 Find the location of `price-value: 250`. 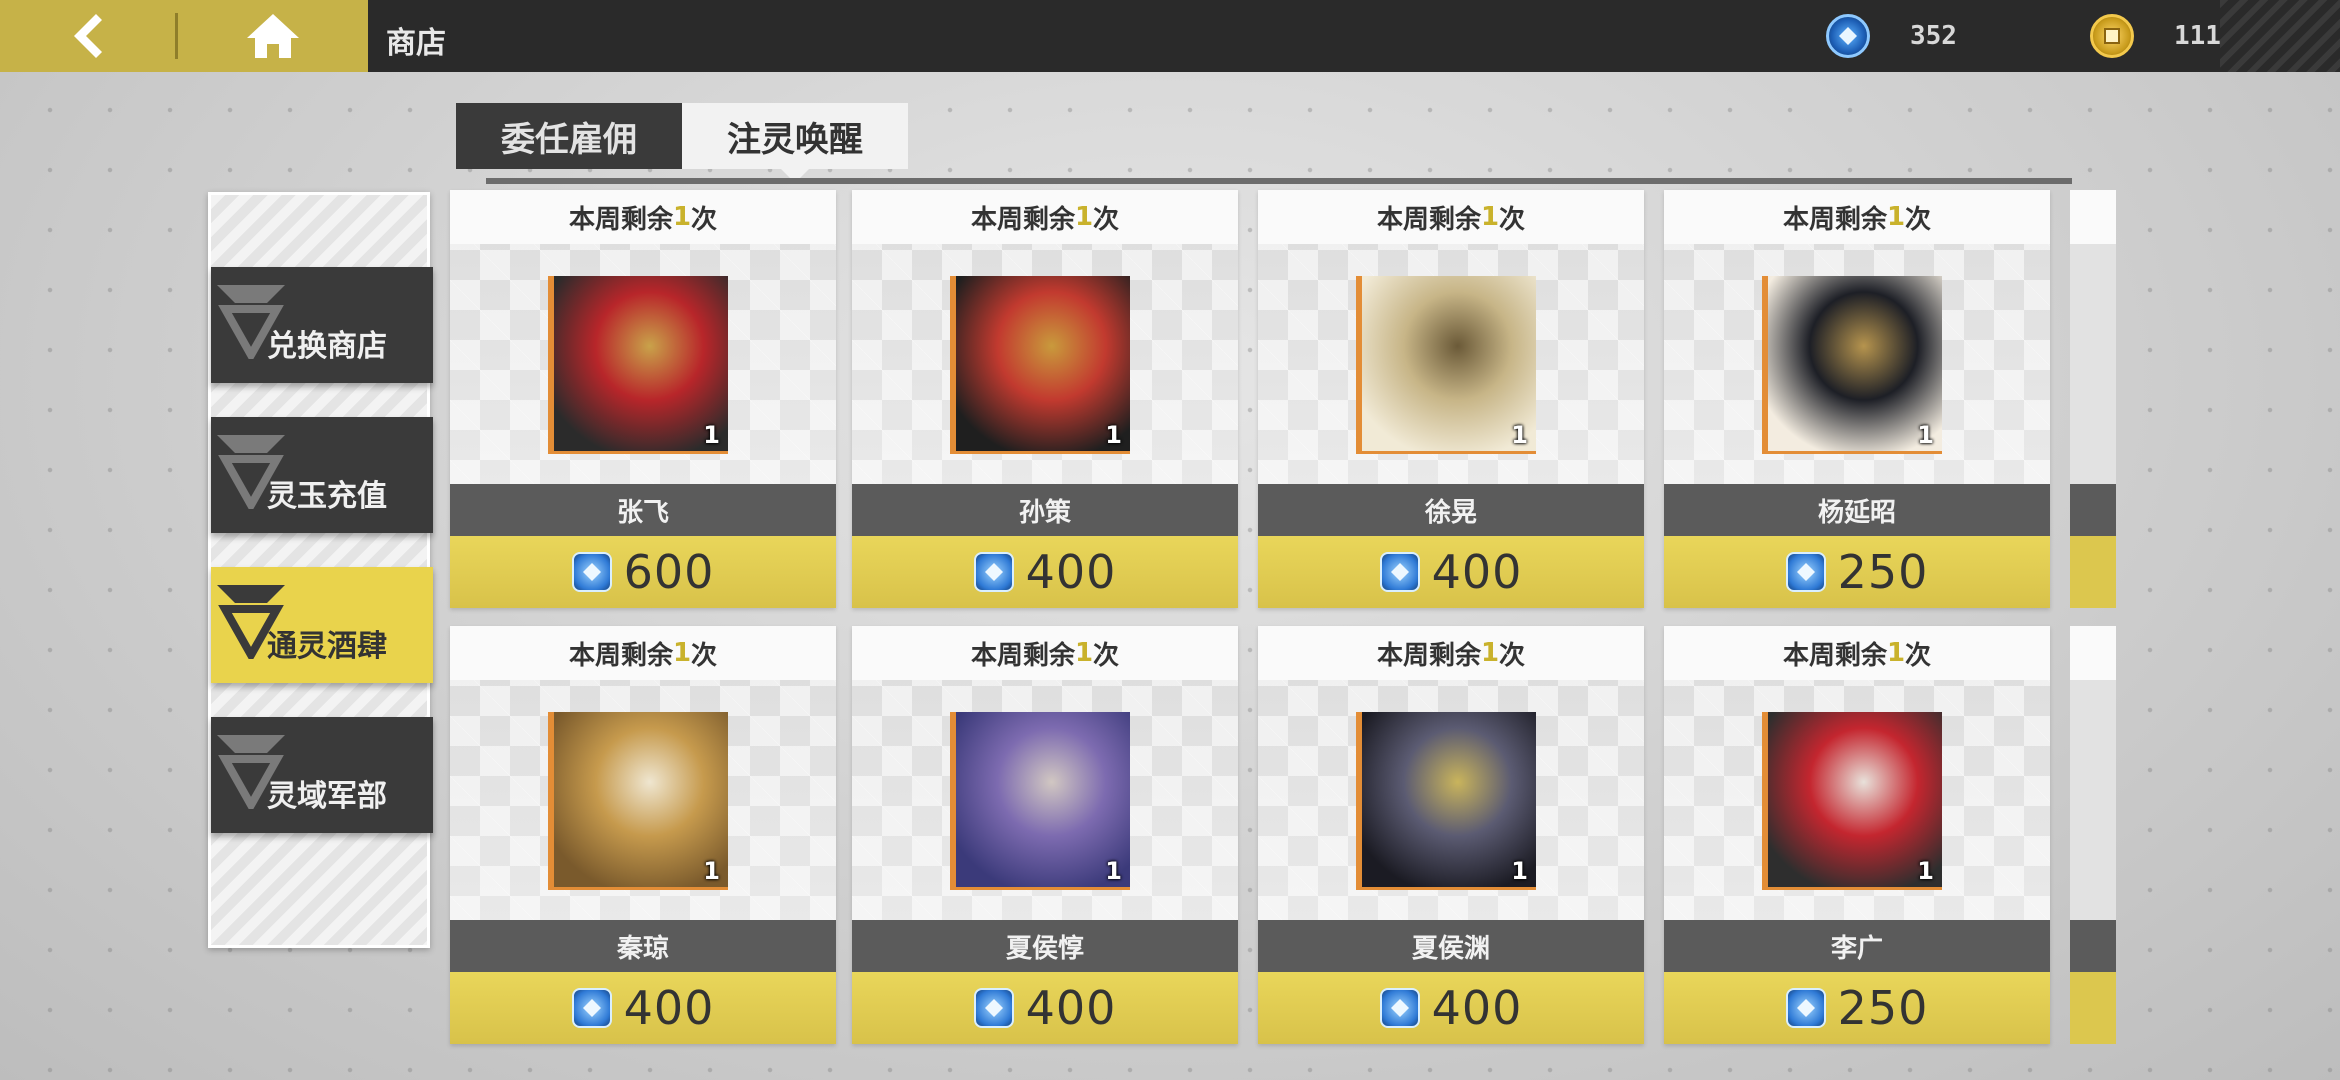

price-value: 250 is located at coordinates (1883, 1008).